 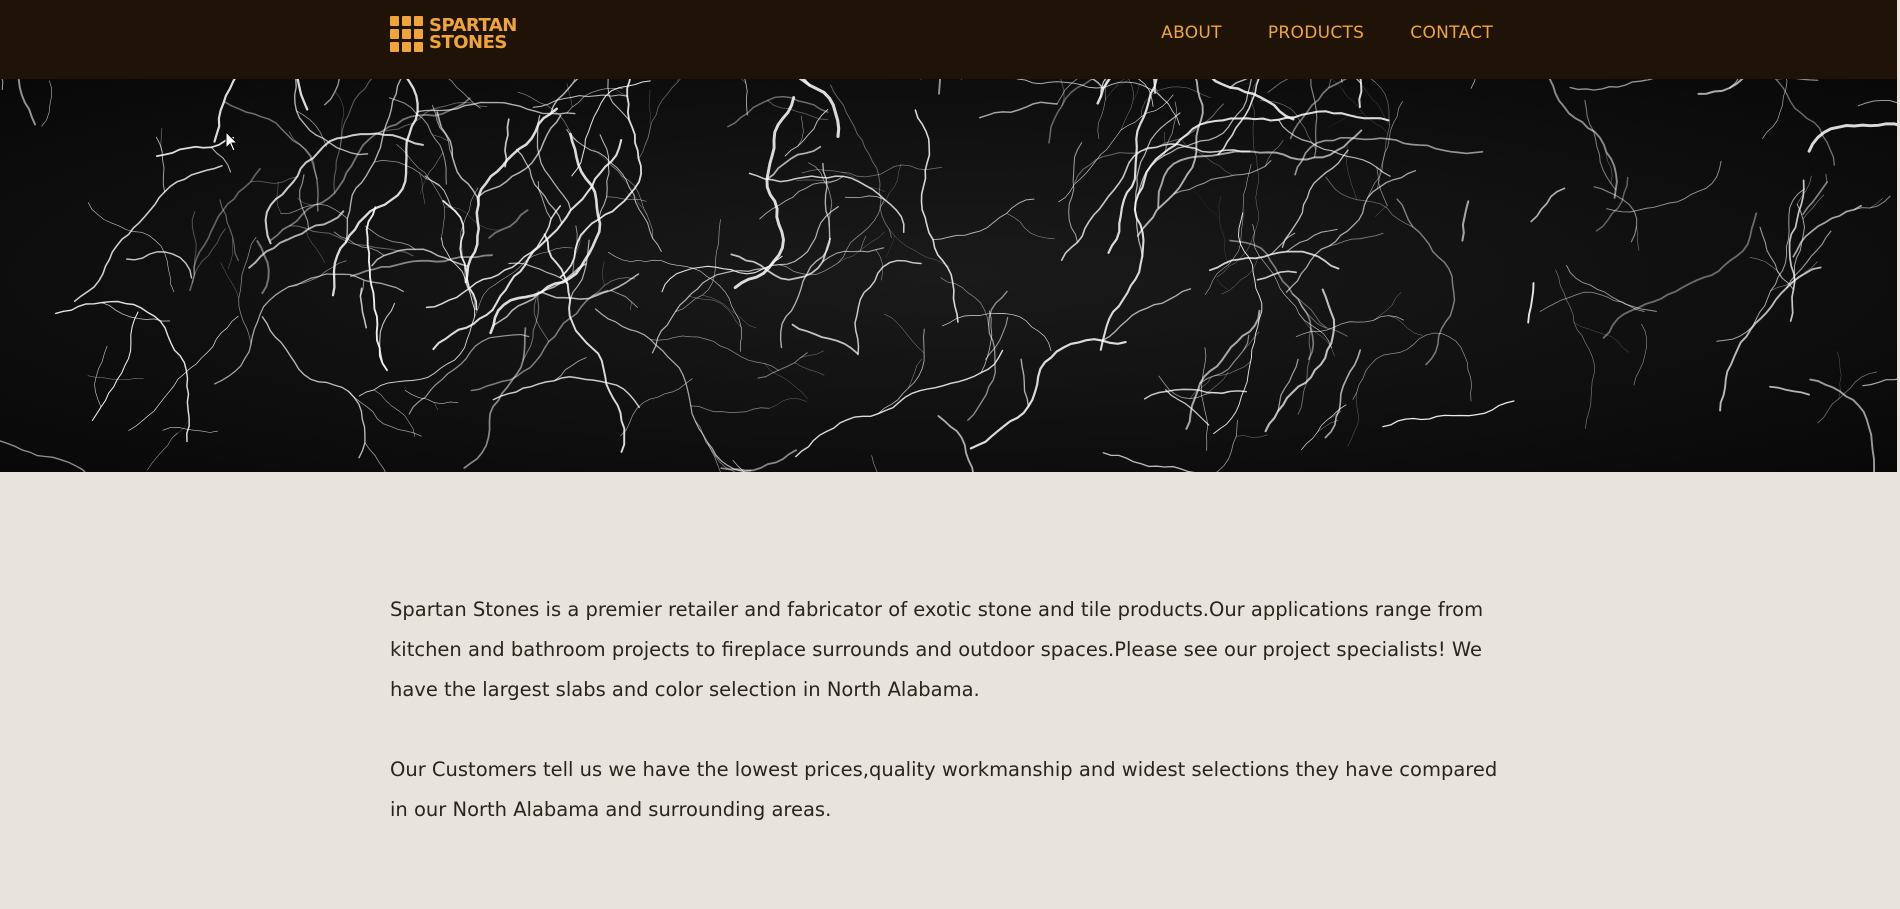 I want to click on main-nav: ABOUT PRODUCTS CONTACT, so click(x=1327, y=33).